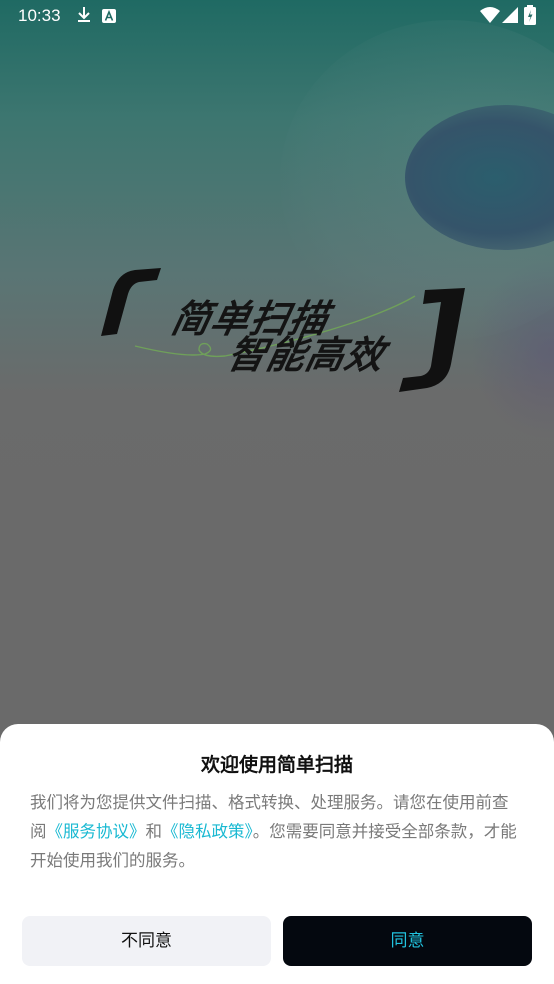 Image resolution: width=554 pixels, height=984 pixels. Describe the element at coordinates (39, 15) in the screenshot. I see `status-time: 10:33` at that location.